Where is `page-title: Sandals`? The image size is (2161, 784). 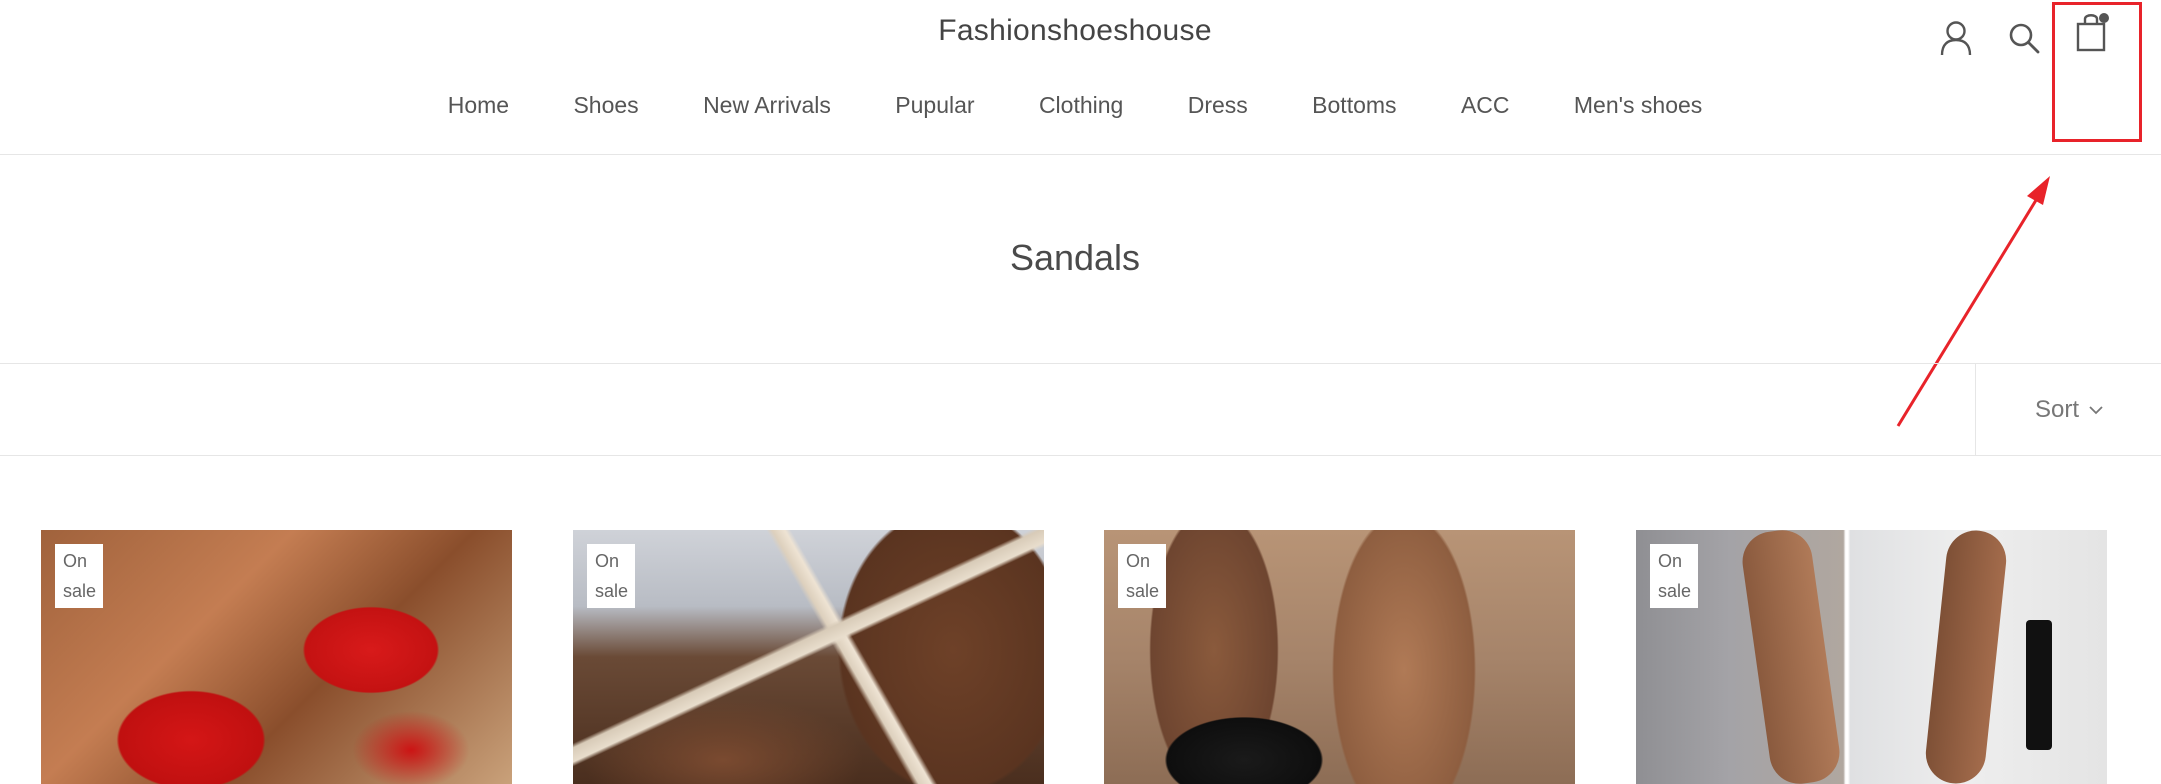 page-title: Sandals is located at coordinates (1075, 257).